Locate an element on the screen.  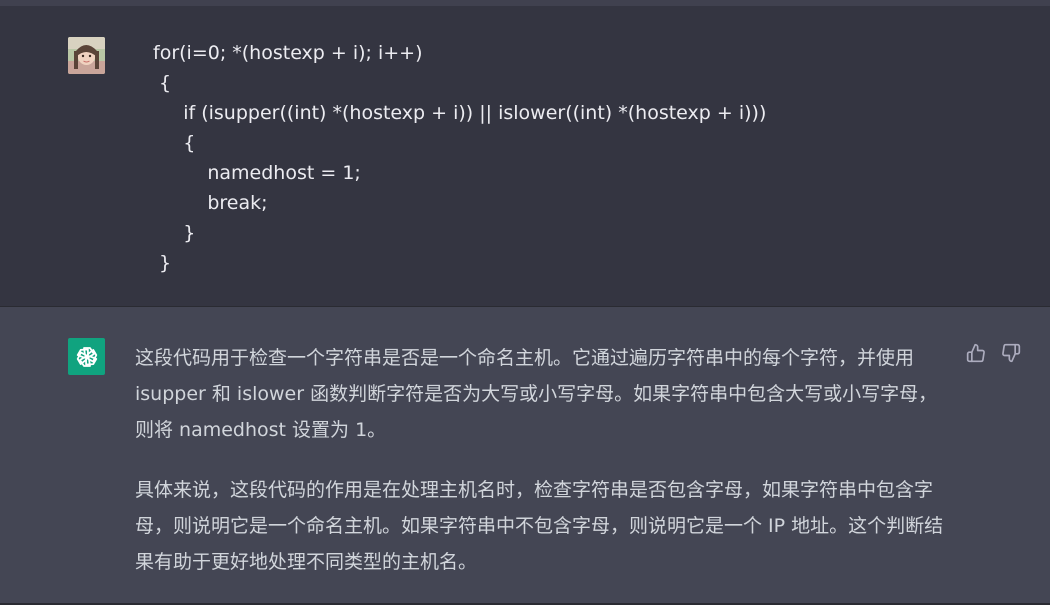
openai-logo-icon is located at coordinates (86, 356).